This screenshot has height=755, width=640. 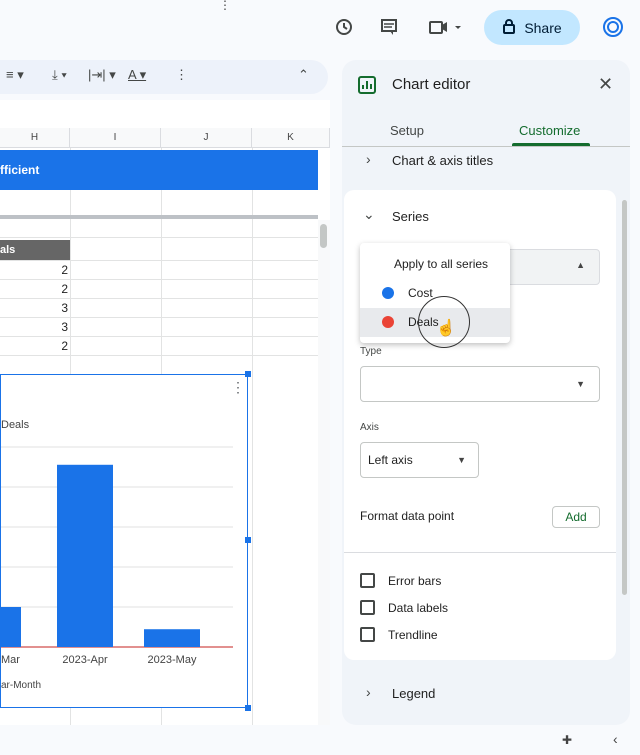 What do you see at coordinates (418, 608) in the screenshot?
I see `data-labels-label: Data labels` at bounding box center [418, 608].